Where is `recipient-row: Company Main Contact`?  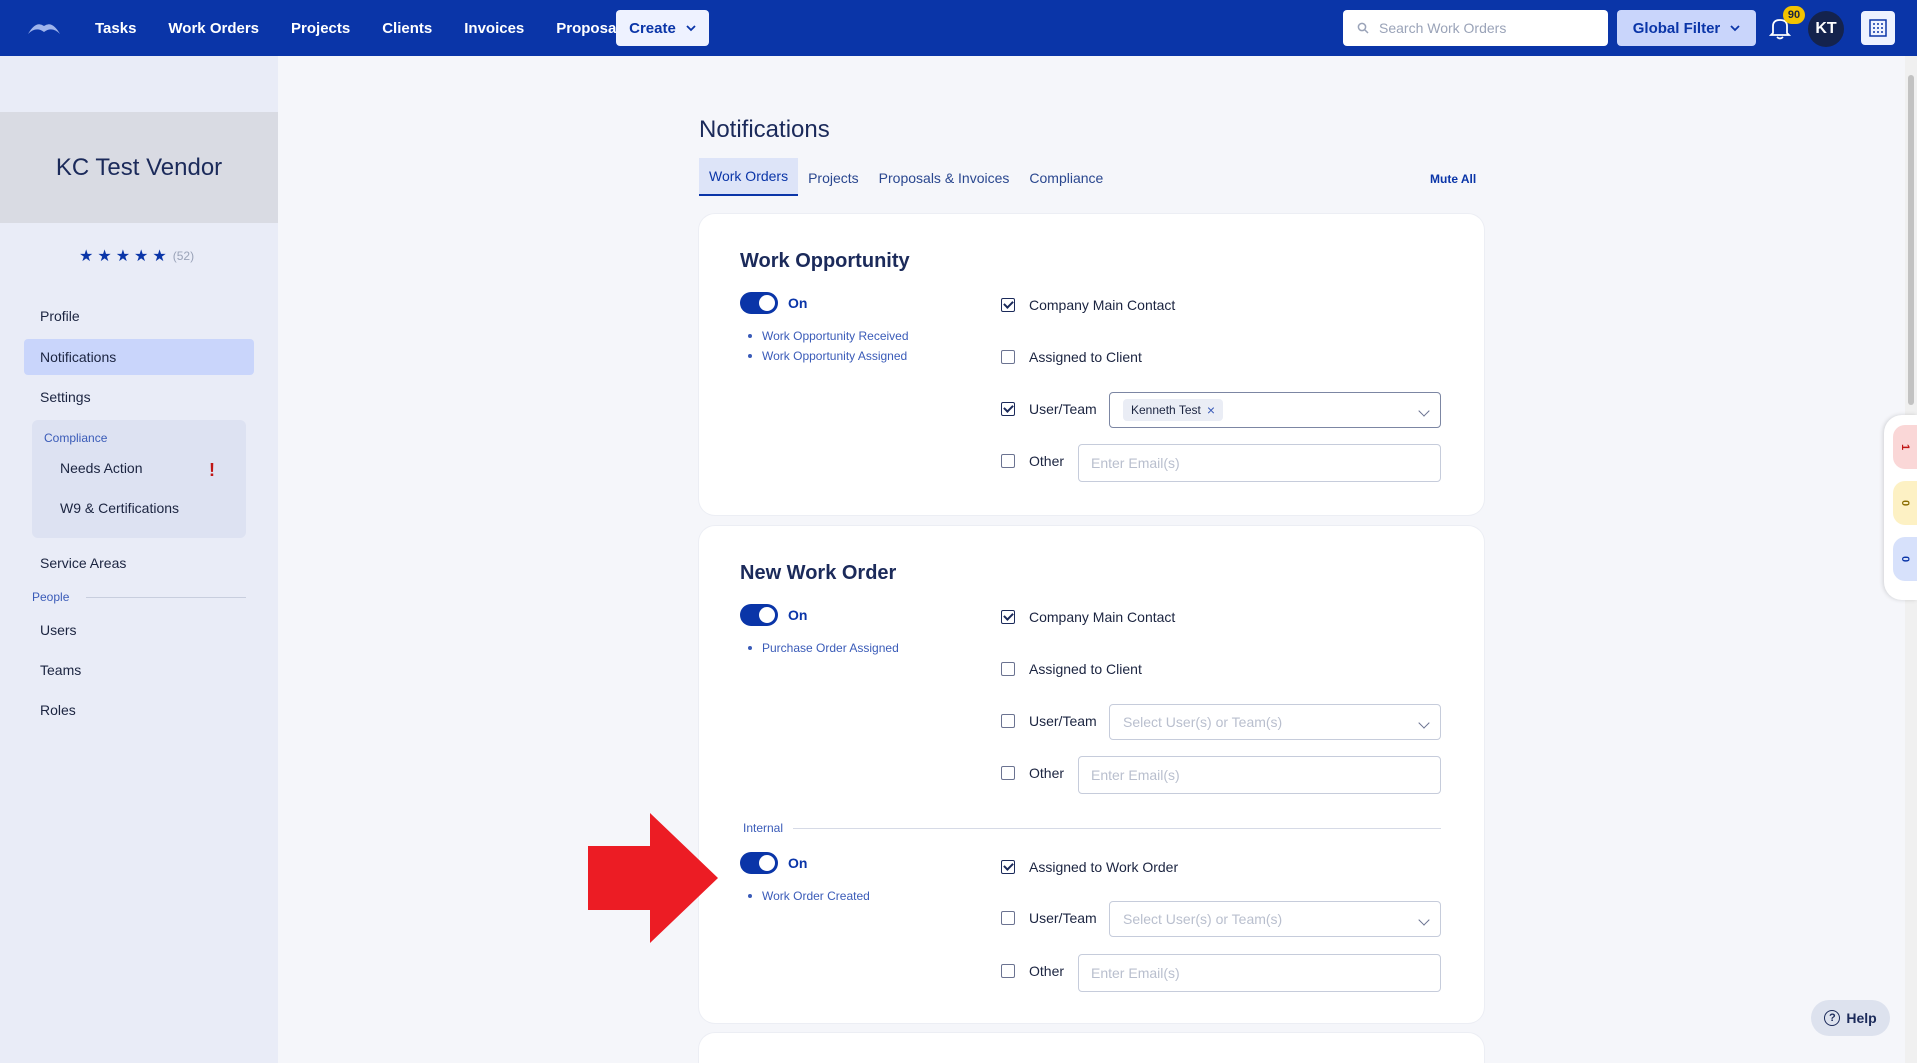
recipient-row: Company Main Contact is located at coordinates (1088, 617).